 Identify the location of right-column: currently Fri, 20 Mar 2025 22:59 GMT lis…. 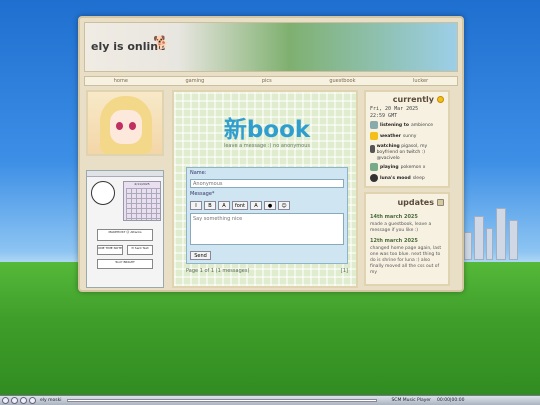
(407, 188).